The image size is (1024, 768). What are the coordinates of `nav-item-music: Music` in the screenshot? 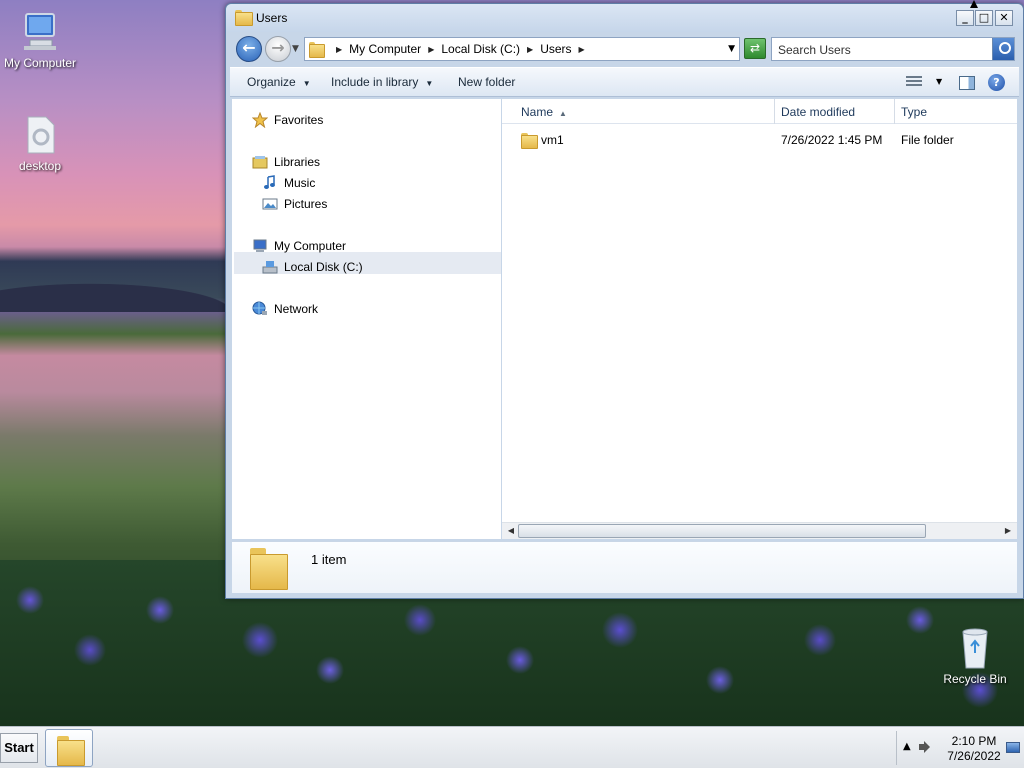 It's located at (288, 183).